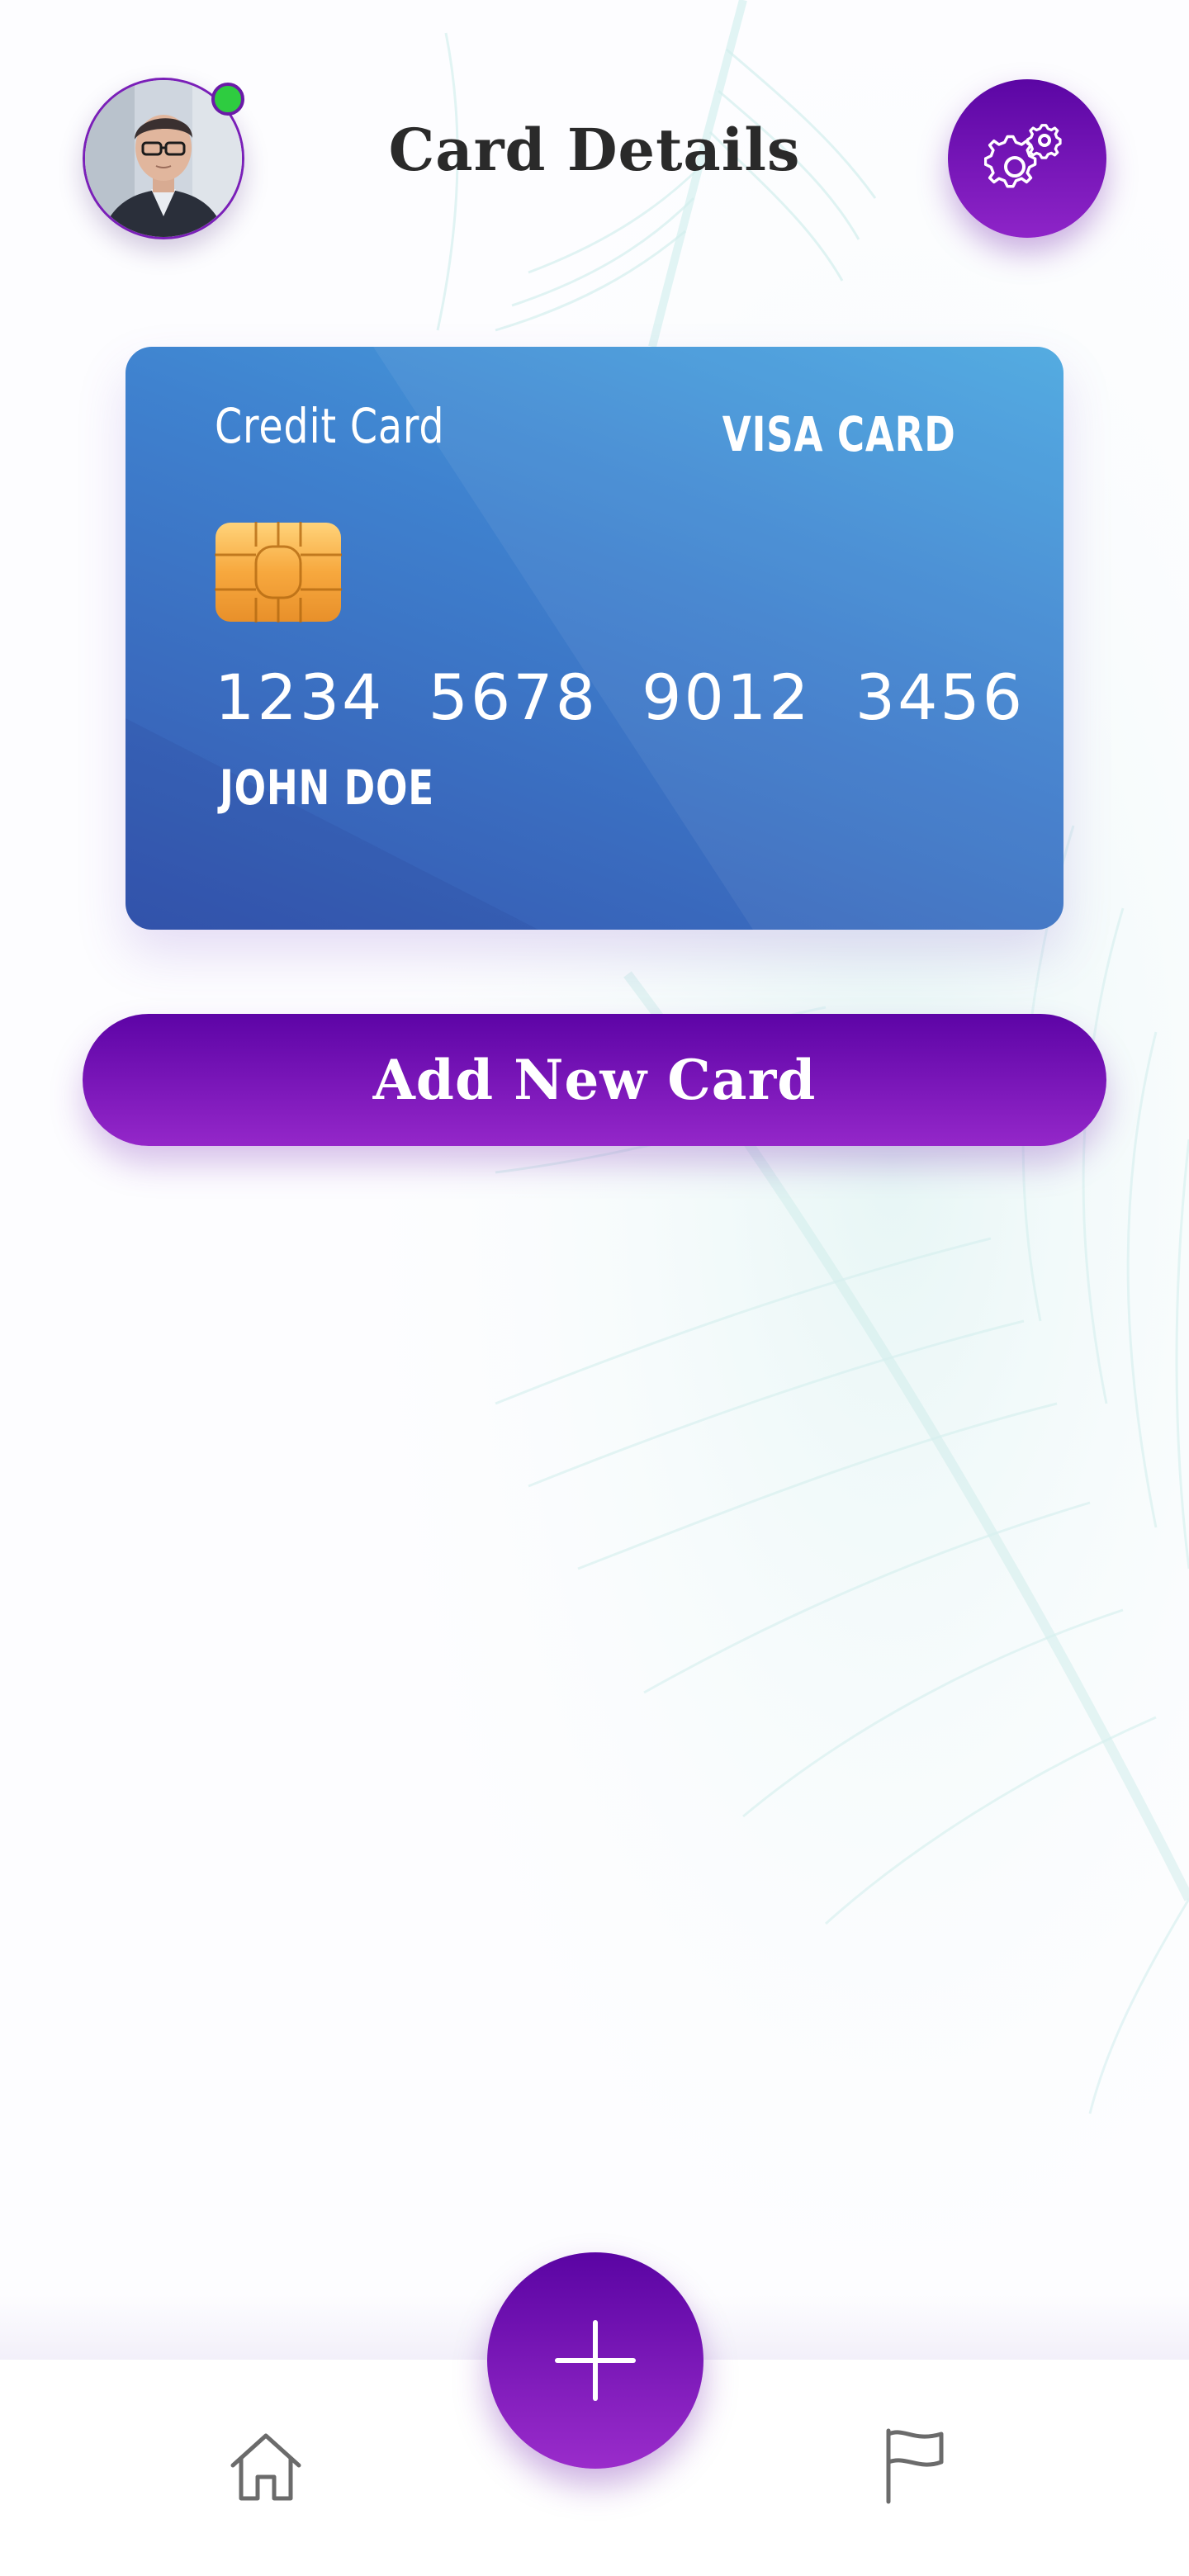 Image resolution: width=1189 pixels, height=2576 pixels. Describe the element at coordinates (914, 2465) in the screenshot. I see `flag-icon` at that location.